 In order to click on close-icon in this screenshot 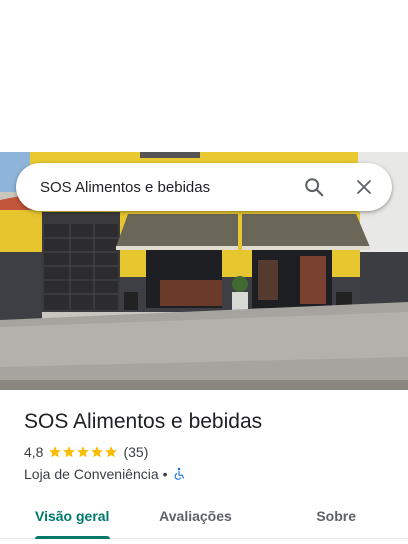, I will do `click(364, 187)`.